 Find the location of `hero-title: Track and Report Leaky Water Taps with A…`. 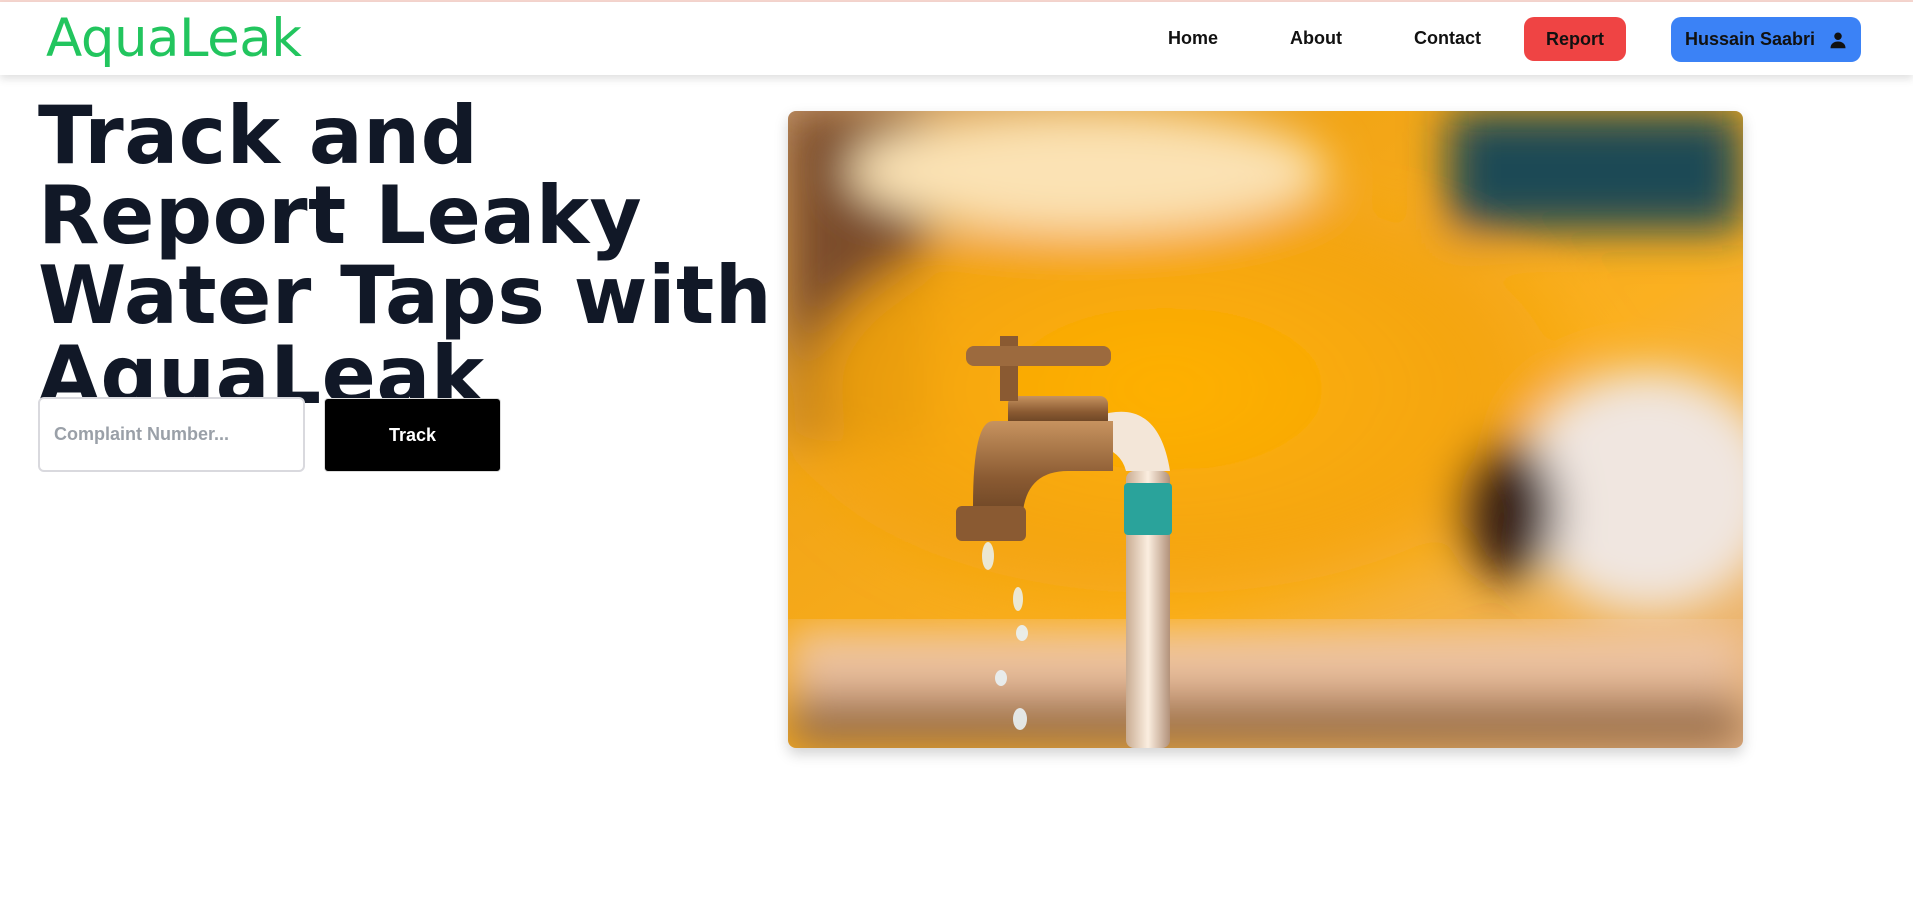

hero-title: Track and Report Leaky Water Taps with A… is located at coordinates (405, 255).